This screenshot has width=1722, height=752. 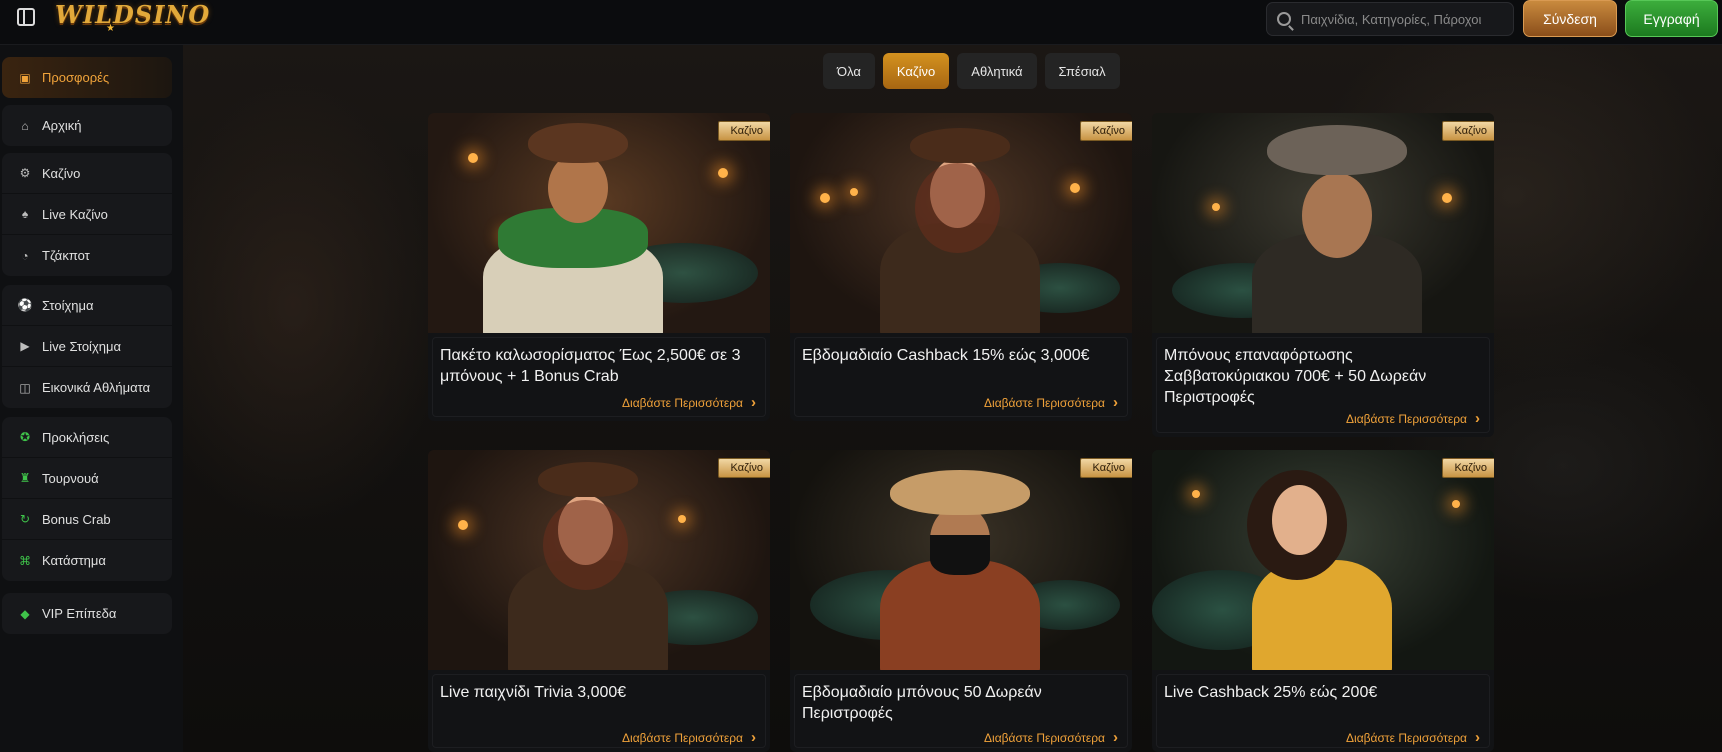 What do you see at coordinates (76, 77) in the screenshot?
I see `sidebar-item-label: Προσφορές` at bounding box center [76, 77].